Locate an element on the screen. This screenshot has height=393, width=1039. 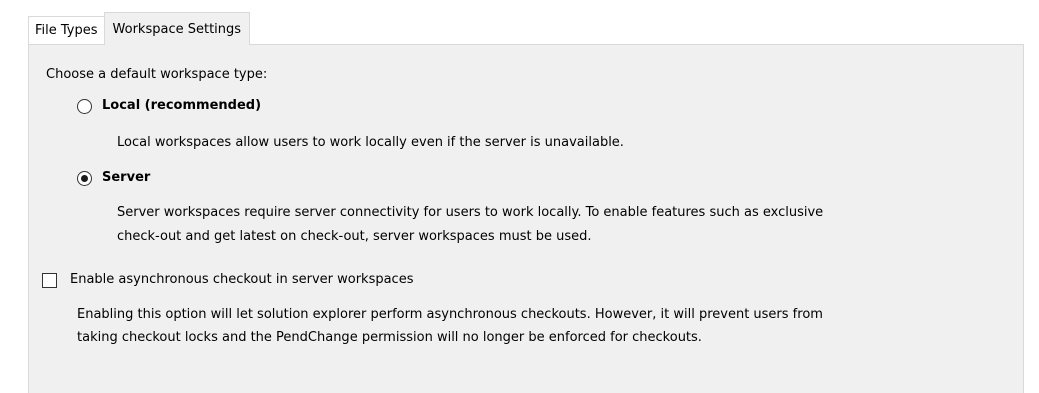
server-option-label: Server is located at coordinates (126, 177).